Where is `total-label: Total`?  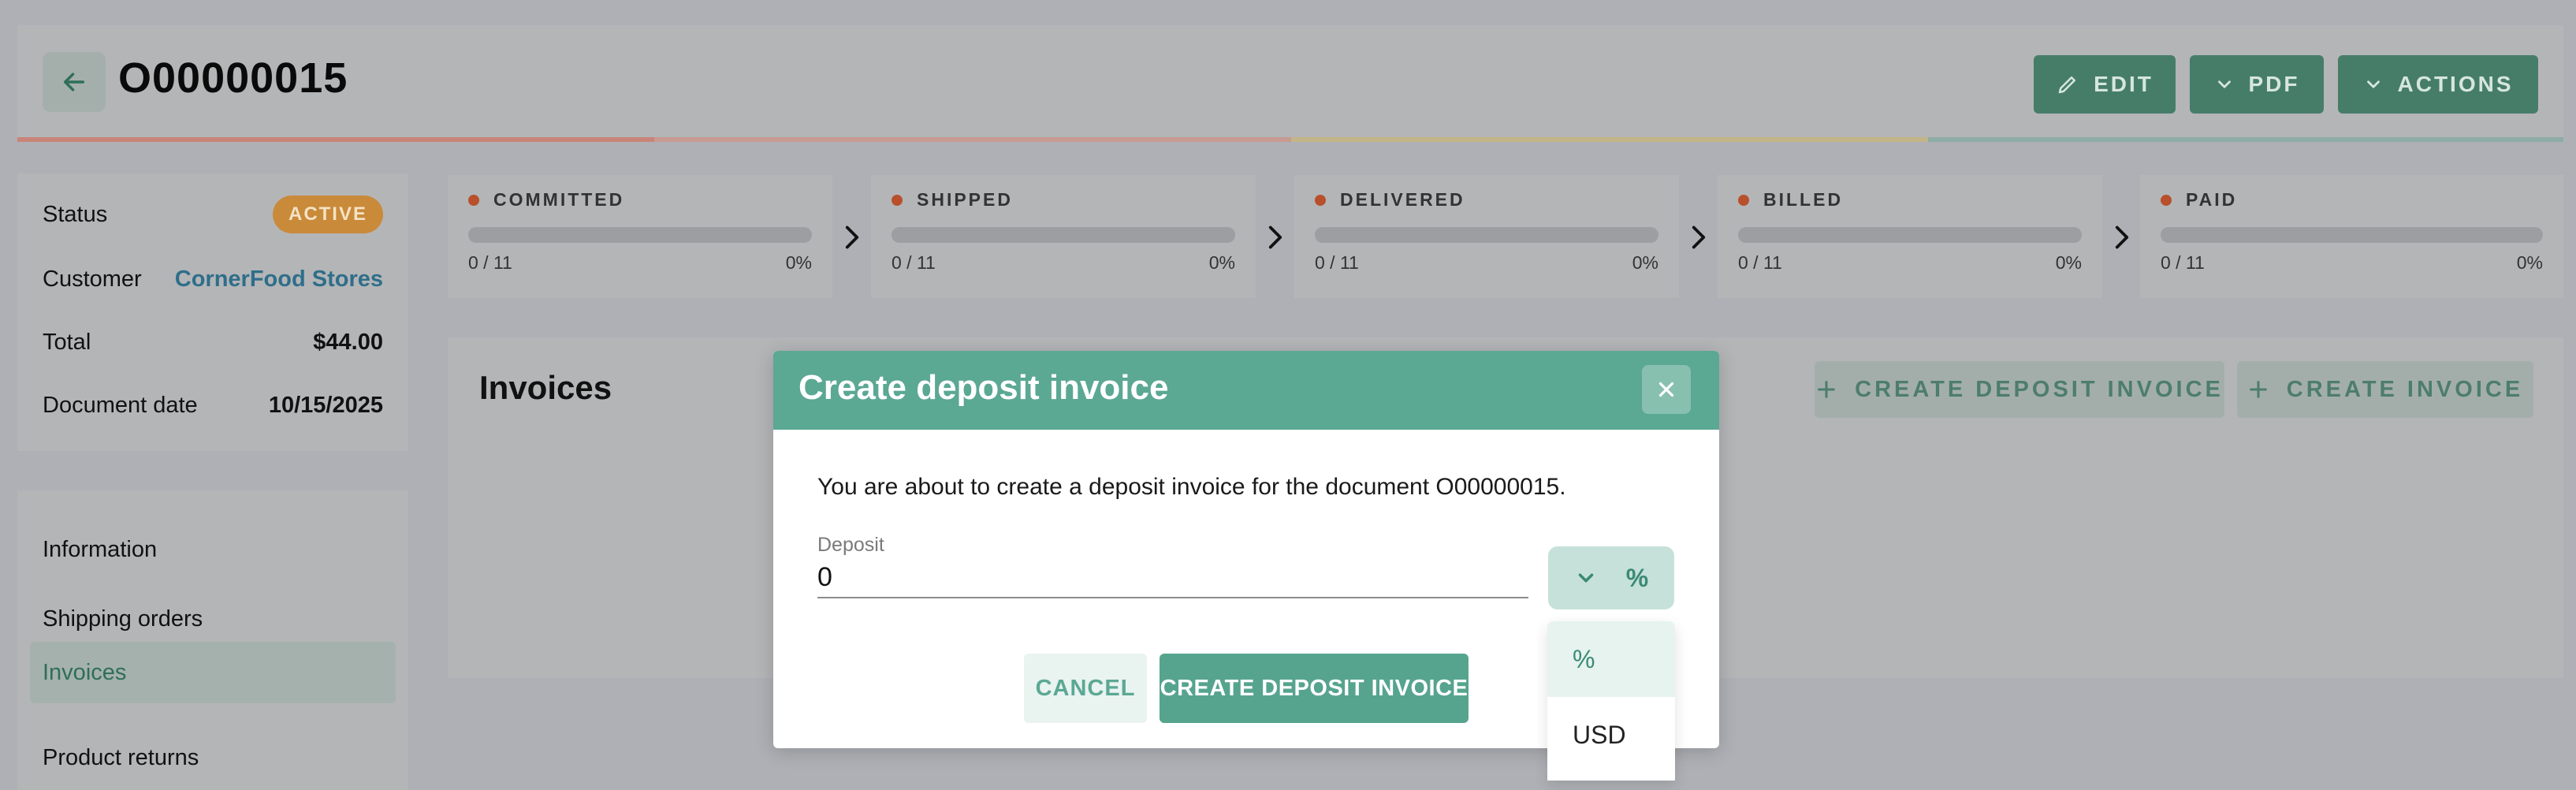 total-label: Total is located at coordinates (67, 342).